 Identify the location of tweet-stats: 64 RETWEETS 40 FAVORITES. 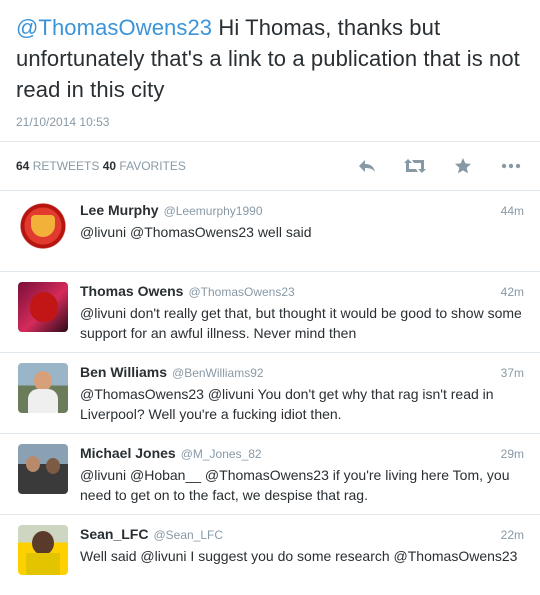
(101, 166).